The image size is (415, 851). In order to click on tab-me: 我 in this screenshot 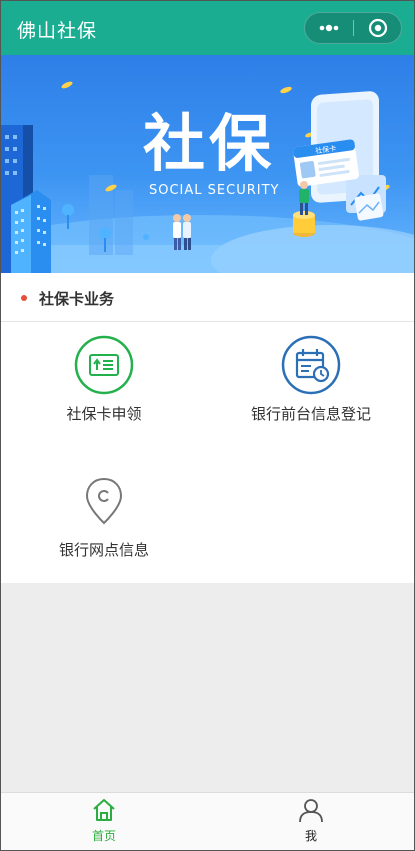, I will do `click(311, 820)`.